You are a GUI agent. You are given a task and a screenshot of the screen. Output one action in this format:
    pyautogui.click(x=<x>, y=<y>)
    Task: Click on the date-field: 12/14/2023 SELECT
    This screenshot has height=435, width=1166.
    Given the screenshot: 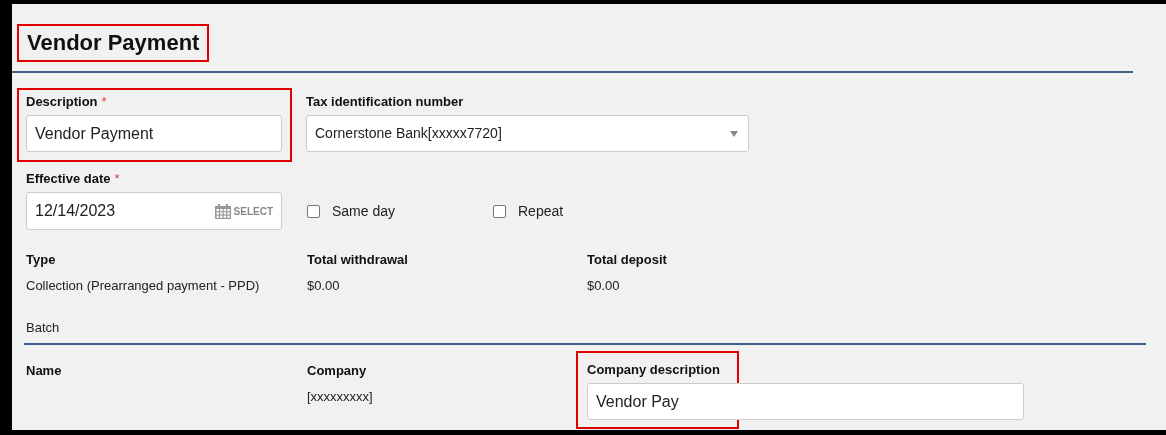 What is the action you would take?
    pyautogui.click(x=154, y=211)
    